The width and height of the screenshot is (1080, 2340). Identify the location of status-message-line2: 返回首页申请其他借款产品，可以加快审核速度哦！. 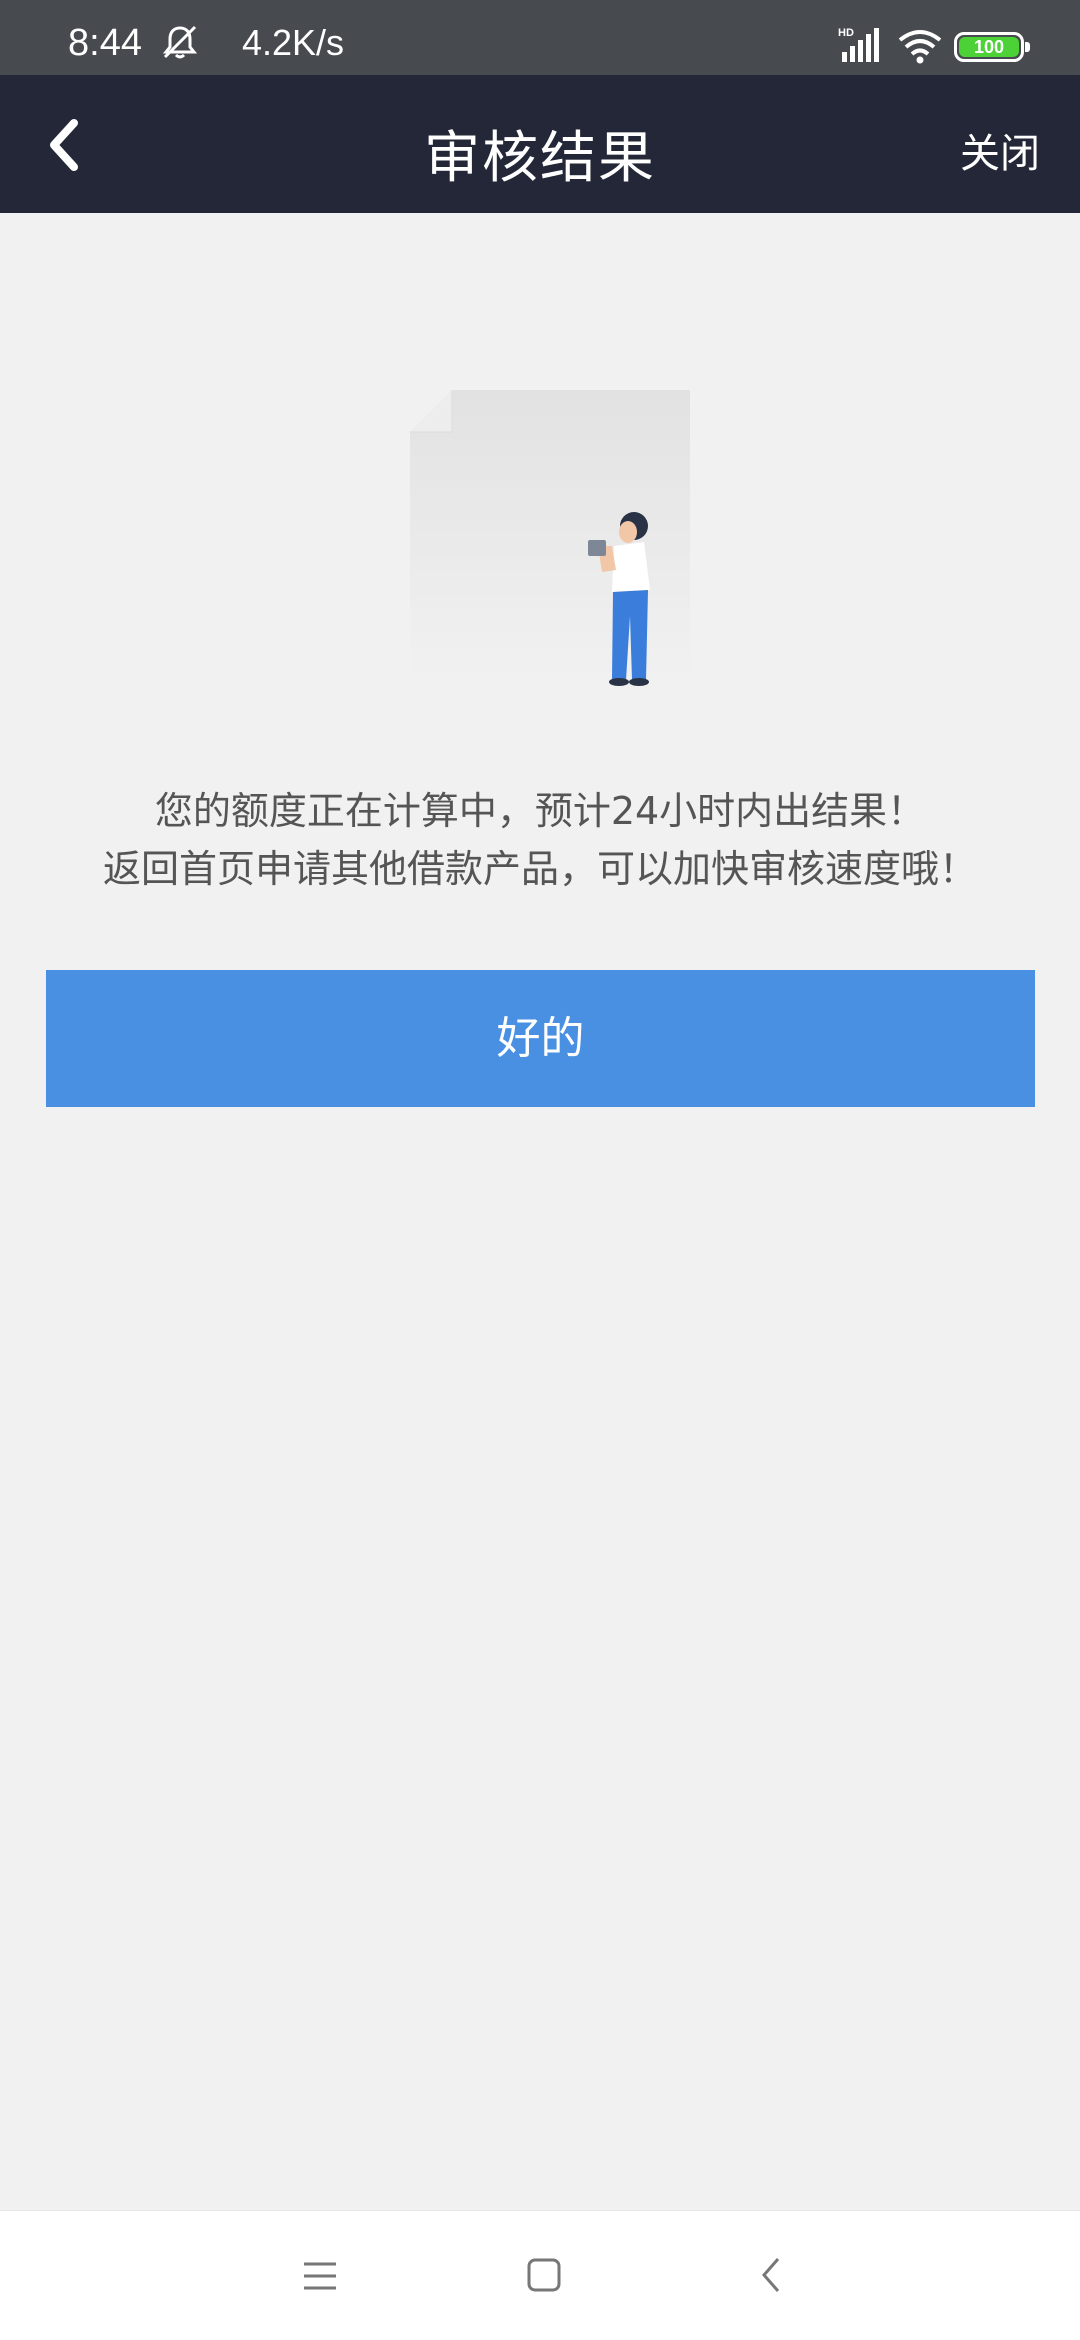
(539, 869).